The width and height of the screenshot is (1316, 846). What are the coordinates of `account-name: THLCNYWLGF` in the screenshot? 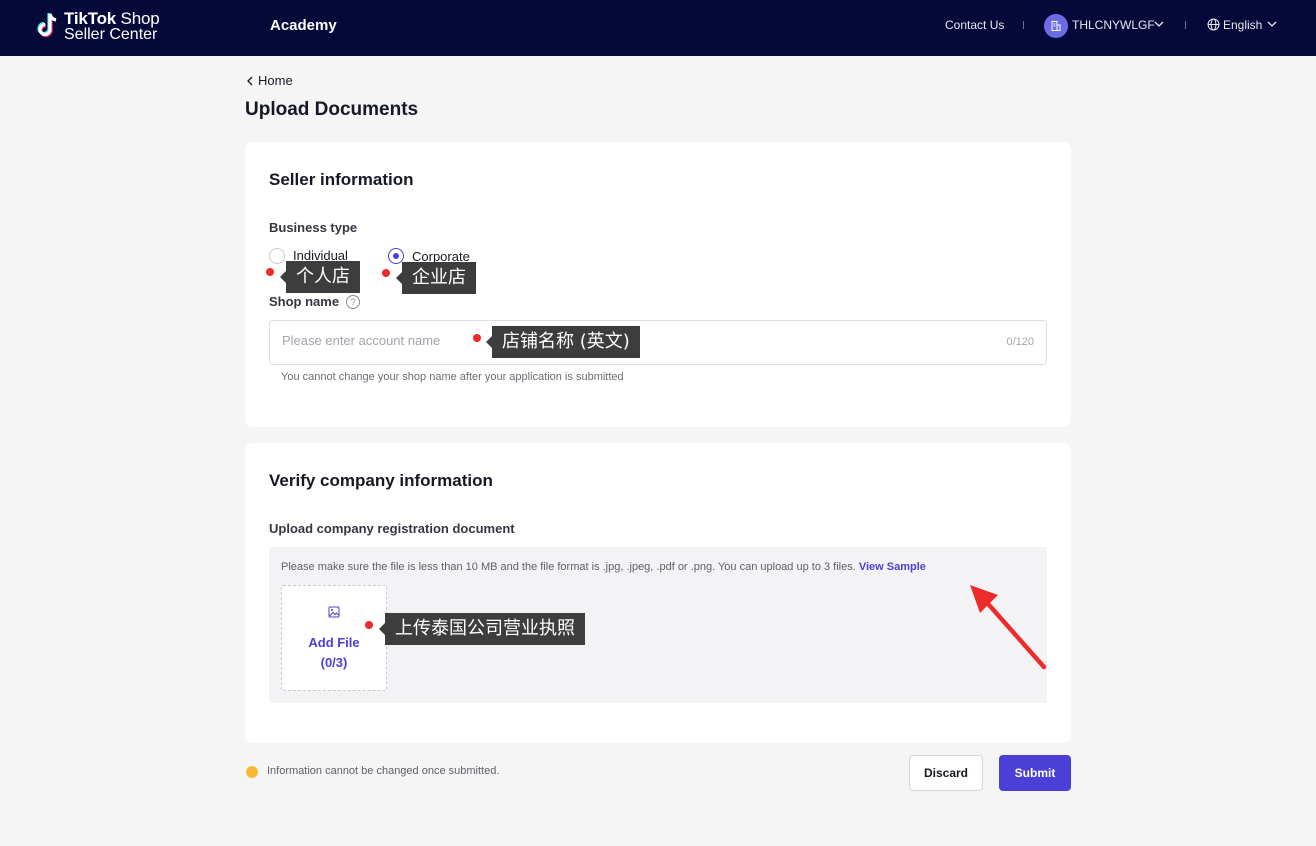 It's located at (1113, 25).